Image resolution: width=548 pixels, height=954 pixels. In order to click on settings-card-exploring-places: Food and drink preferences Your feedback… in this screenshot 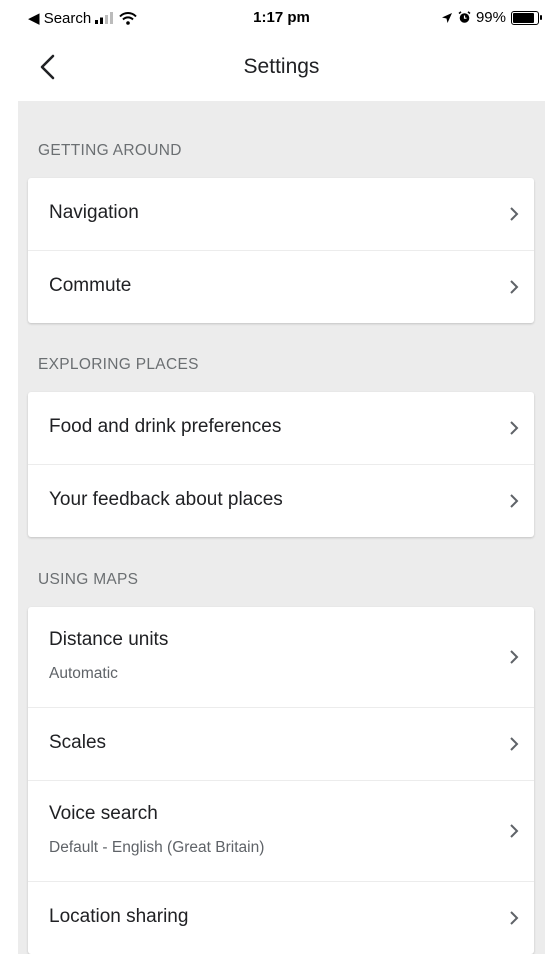, I will do `click(281, 464)`.